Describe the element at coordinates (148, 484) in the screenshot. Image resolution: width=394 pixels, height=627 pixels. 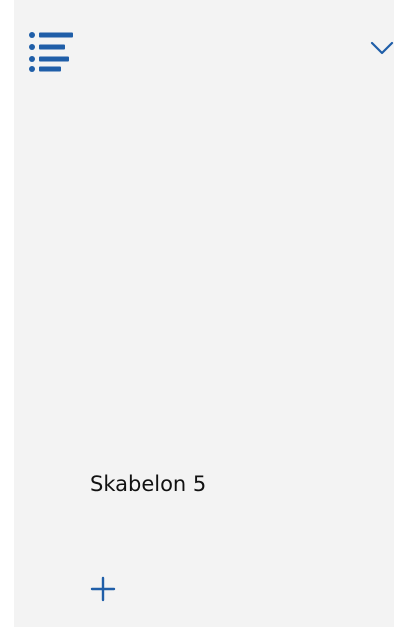
I see `template-label: Skabelon 5` at that location.